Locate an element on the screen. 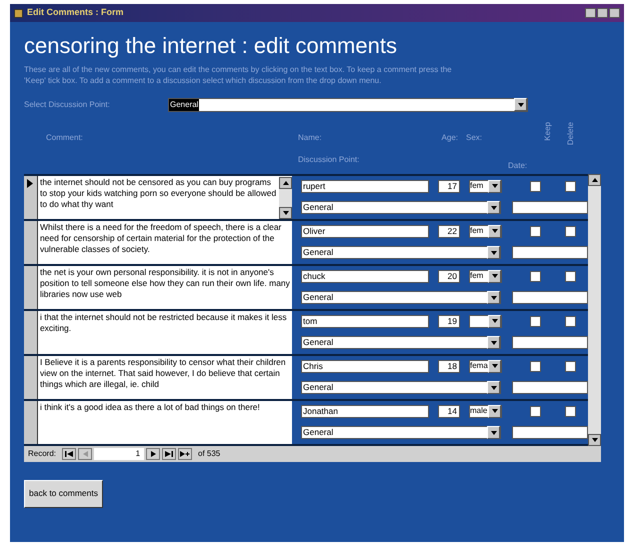  comment-field: i that the internet should not be restricted because it makes it less exciting. is located at coordinates (165, 332).